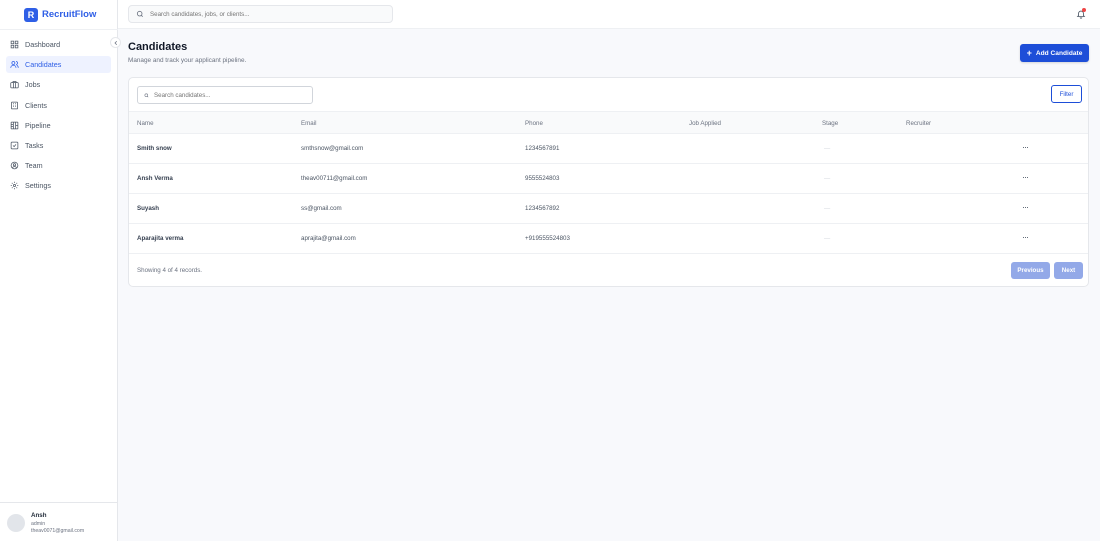 This screenshot has height=541, width=1100. Describe the element at coordinates (34, 145) in the screenshot. I see `sidebar-item-label: Tasks` at that location.